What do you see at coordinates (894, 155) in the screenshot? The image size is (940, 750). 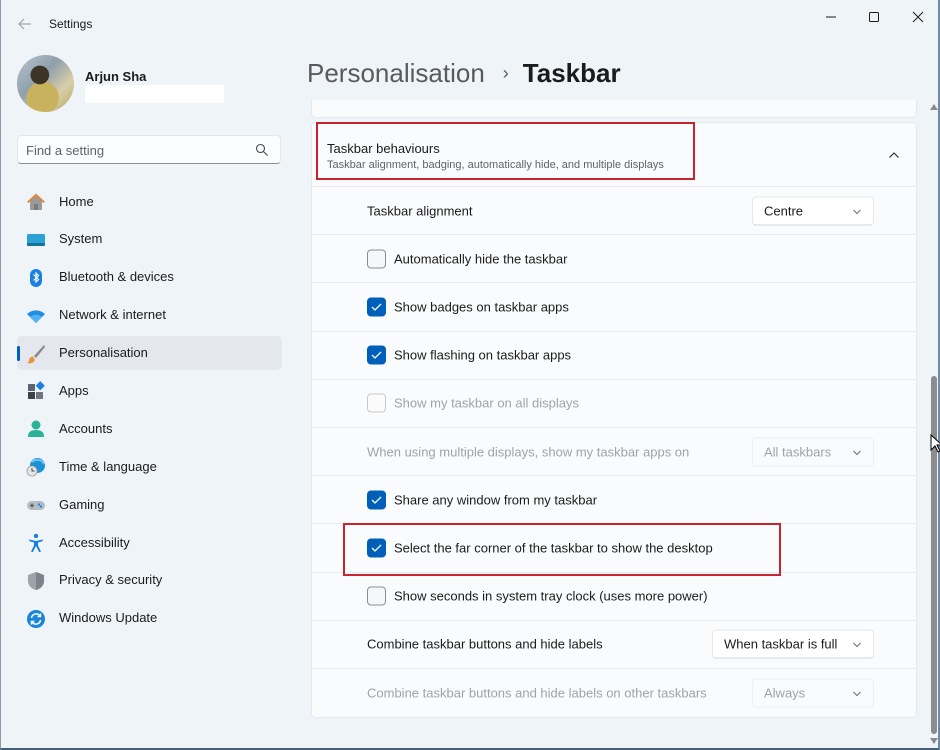 I see `chevron-up-icon` at bounding box center [894, 155].